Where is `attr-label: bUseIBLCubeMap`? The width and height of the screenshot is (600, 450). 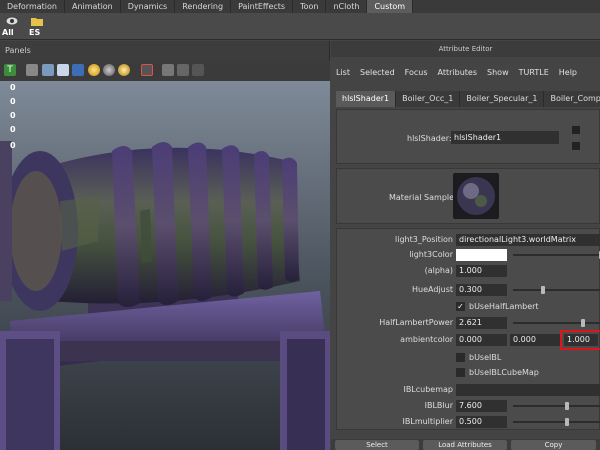 attr-label: bUseIBLCubeMap is located at coordinates (504, 372).